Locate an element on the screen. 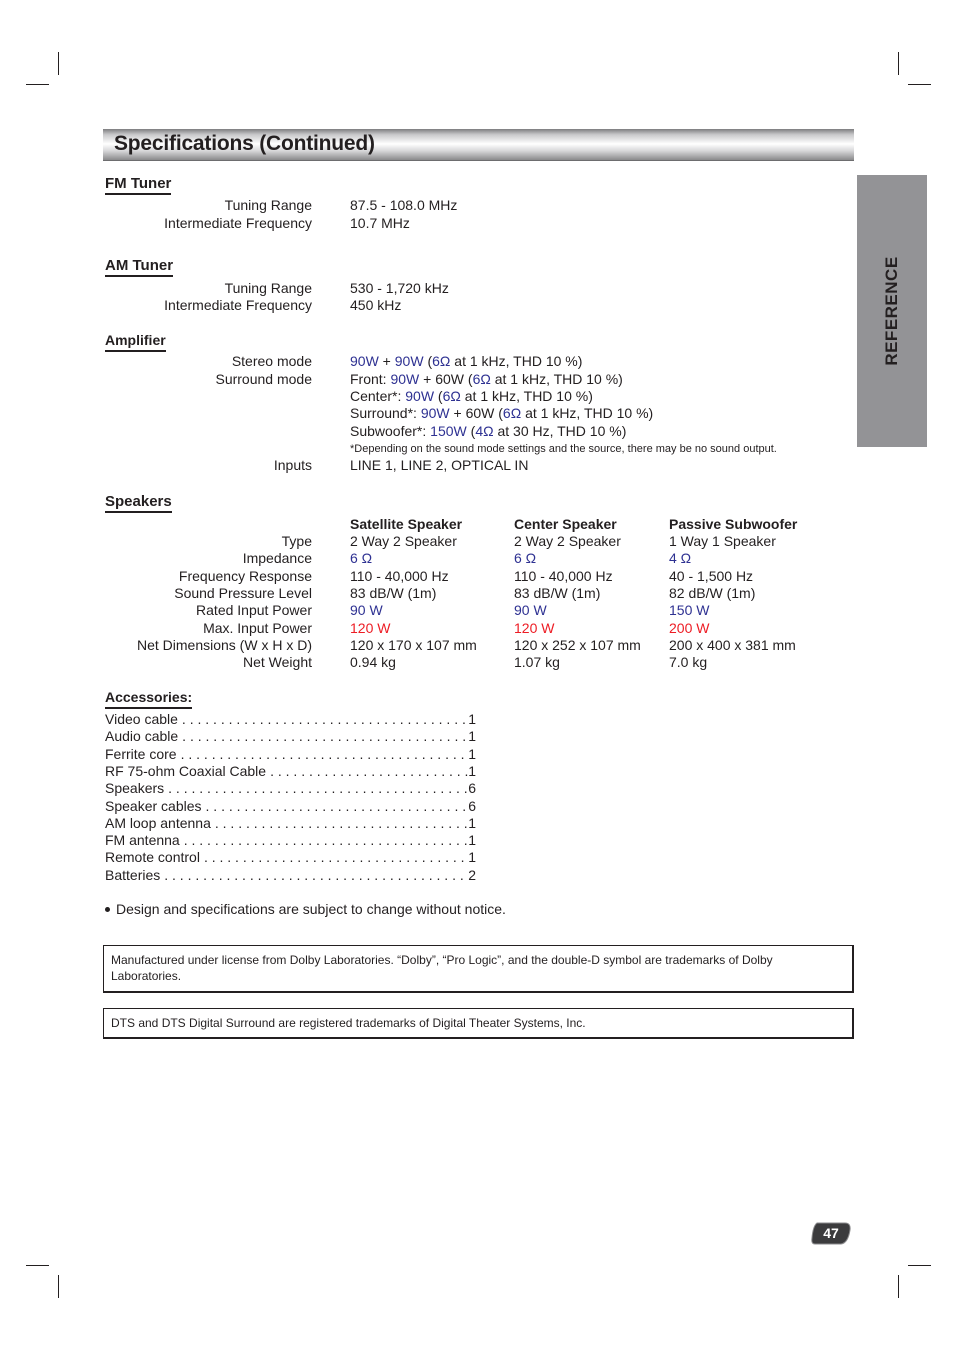 This screenshot has height=1351, width=954. accessory-quantity: 2 is located at coordinates (472, 874).